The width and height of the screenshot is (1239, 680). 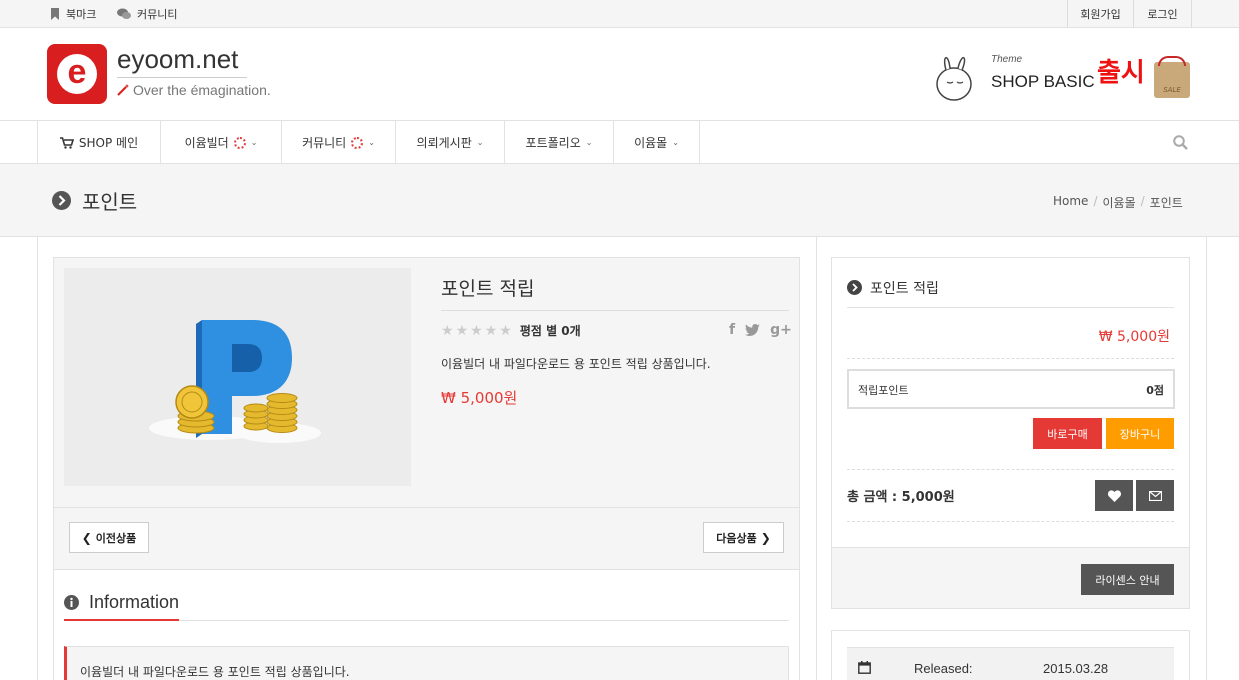 I want to click on magic-wand-icon, so click(x=123, y=90).